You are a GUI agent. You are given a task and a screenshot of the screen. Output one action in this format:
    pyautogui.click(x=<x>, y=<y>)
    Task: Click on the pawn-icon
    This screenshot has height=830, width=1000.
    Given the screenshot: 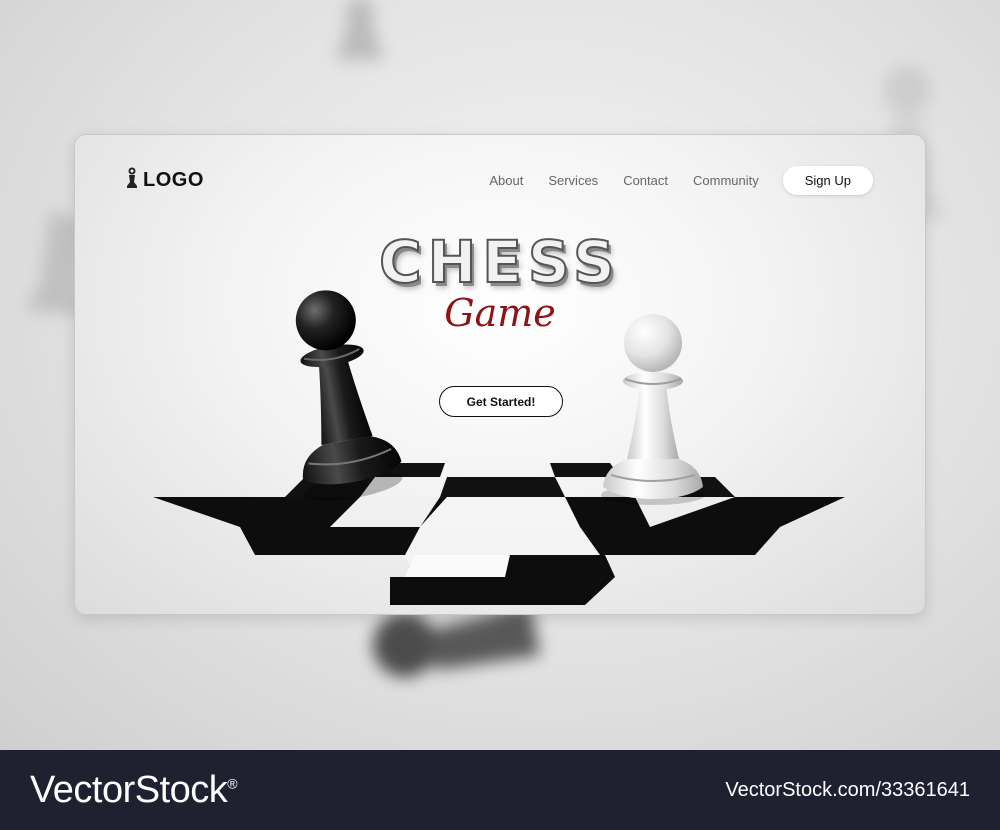 What is the action you would take?
    pyautogui.click(x=132, y=180)
    